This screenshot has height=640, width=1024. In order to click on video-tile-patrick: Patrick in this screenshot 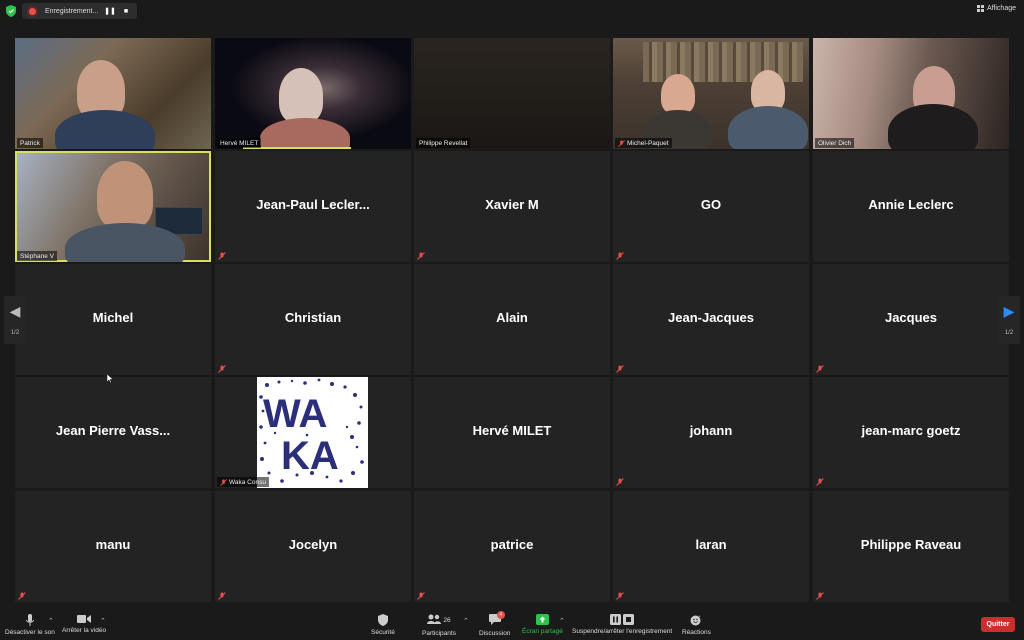, I will do `click(113, 93)`.